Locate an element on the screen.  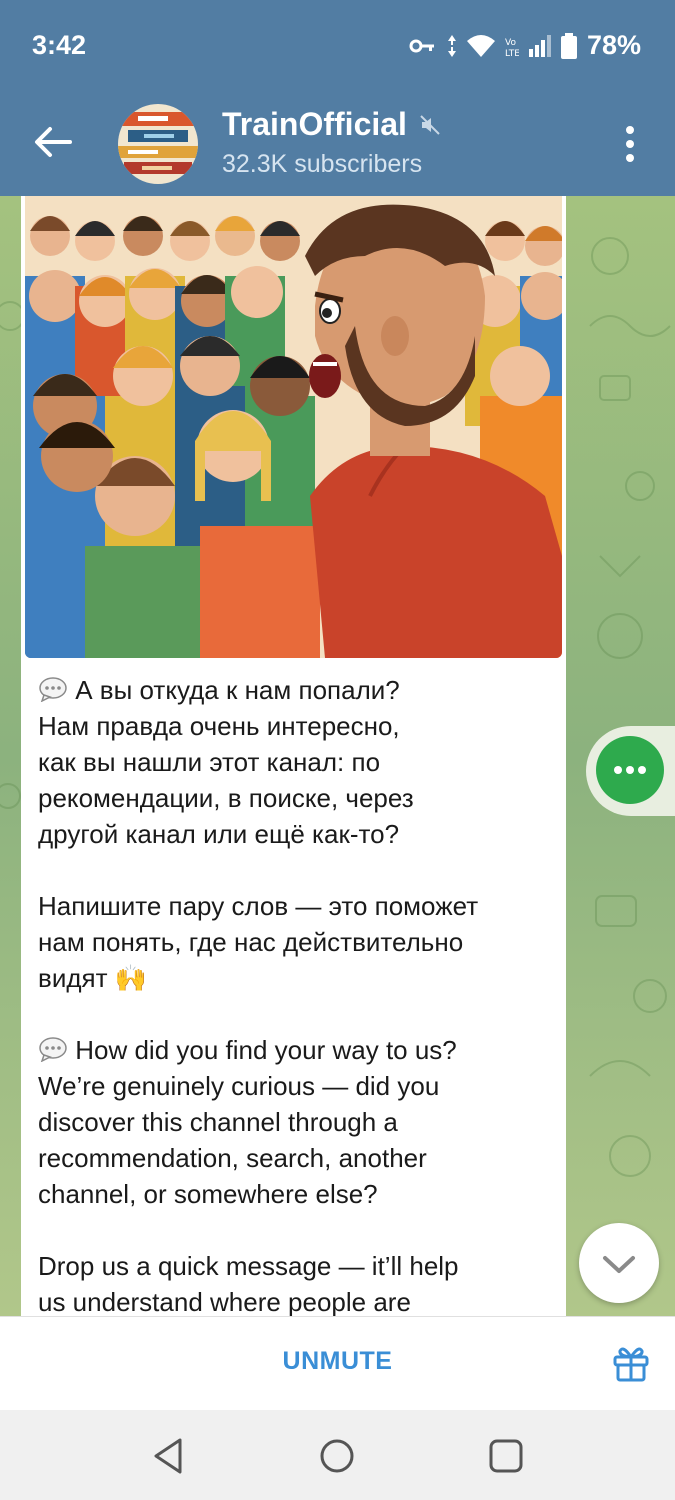
vpn-key-icon is located at coordinates (421, 45).